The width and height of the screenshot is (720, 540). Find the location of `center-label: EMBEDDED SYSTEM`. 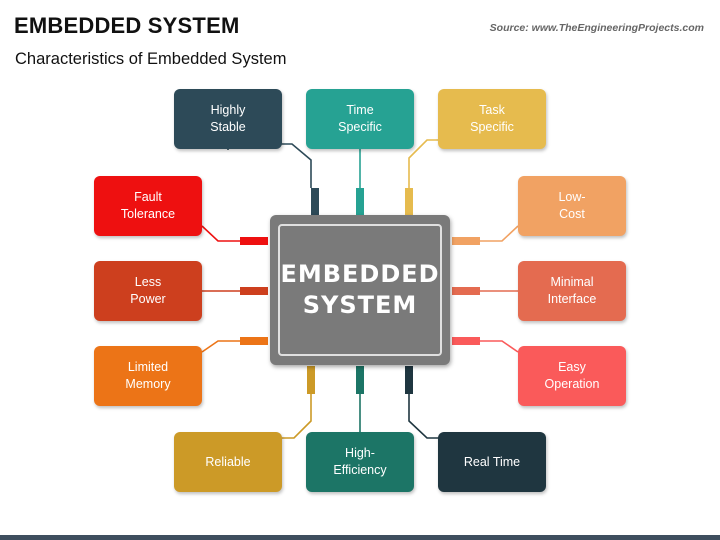

center-label: EMBEDDED SYSTEM is located at coordinates (360, 289).